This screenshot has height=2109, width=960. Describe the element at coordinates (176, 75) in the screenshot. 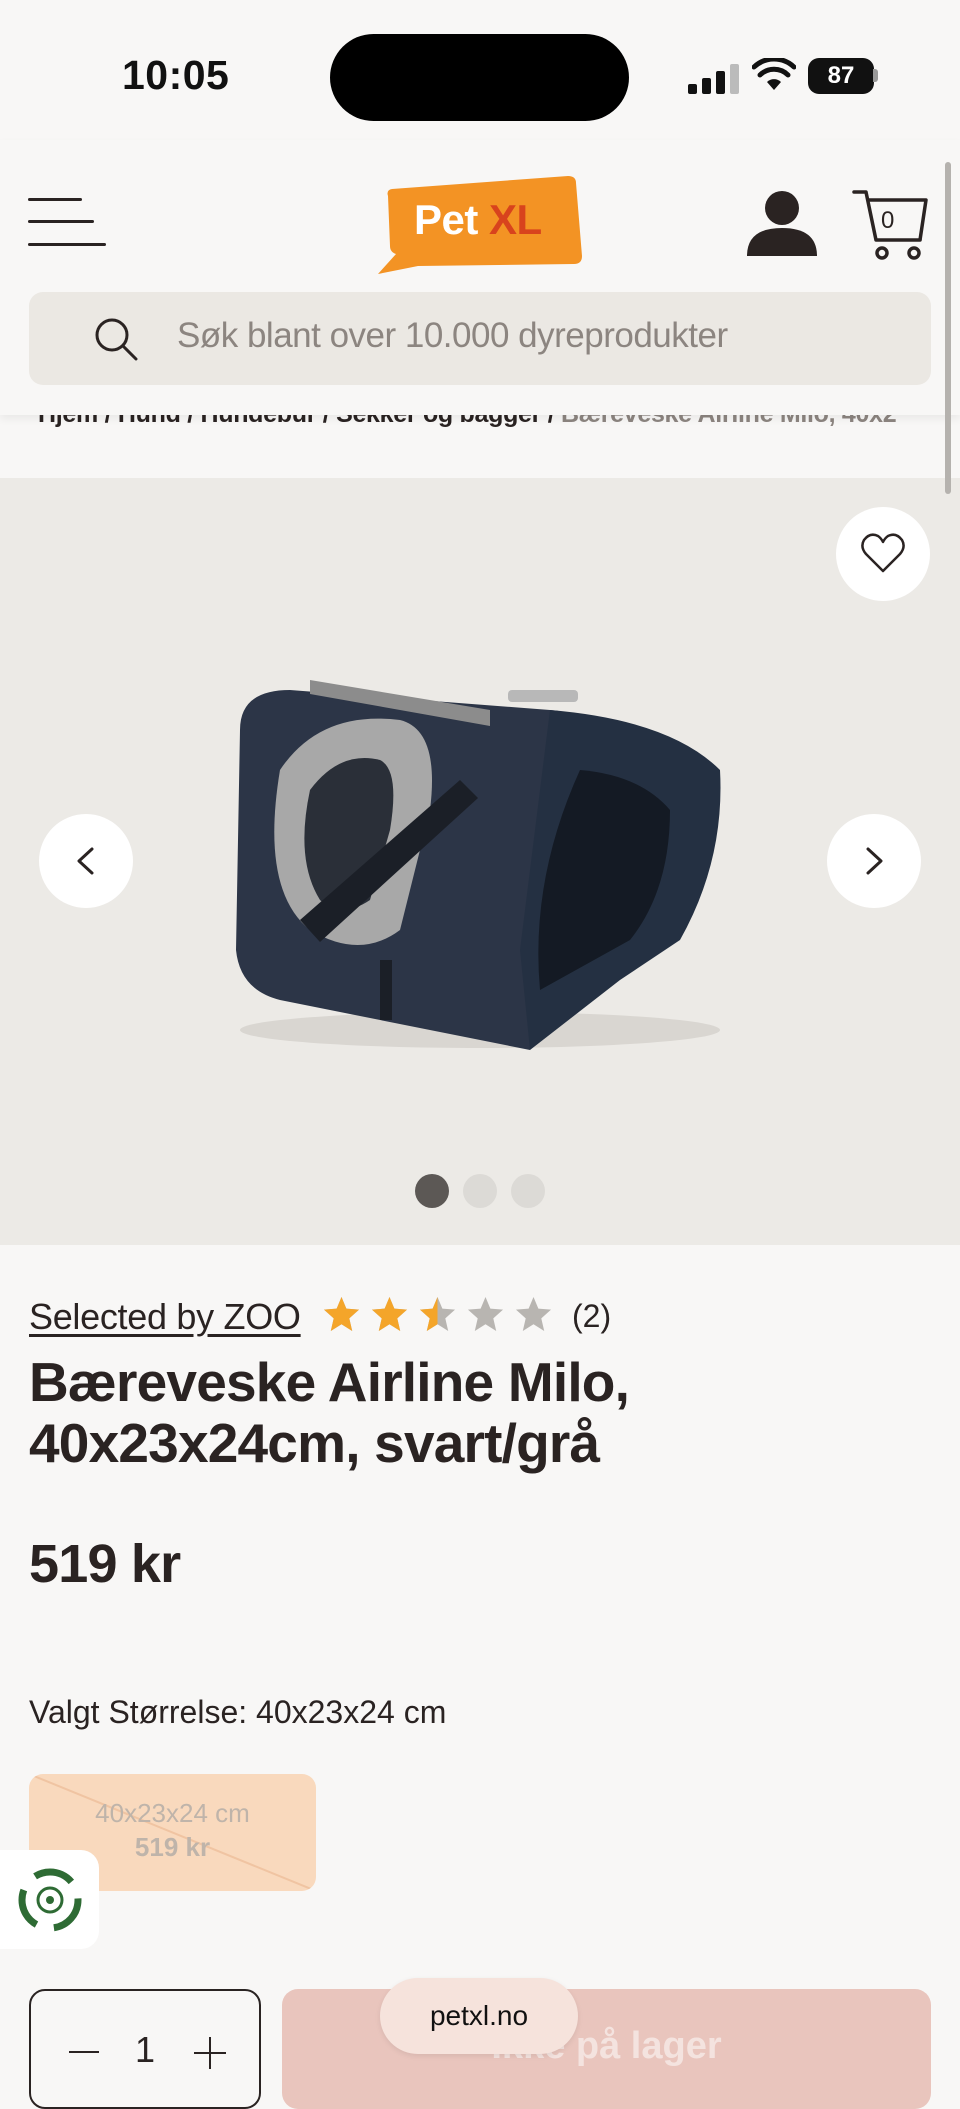

I see `status-time: 10:05` at that location.